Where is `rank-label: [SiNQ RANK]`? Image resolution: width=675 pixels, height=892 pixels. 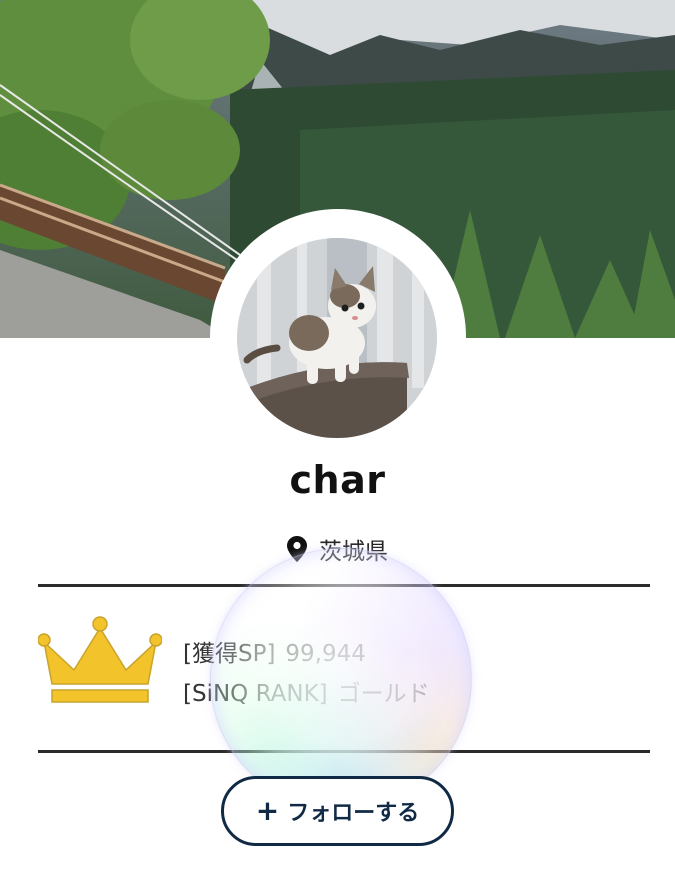
rank-label: [SiNQ RANK] is located at coordinates (255, 694).